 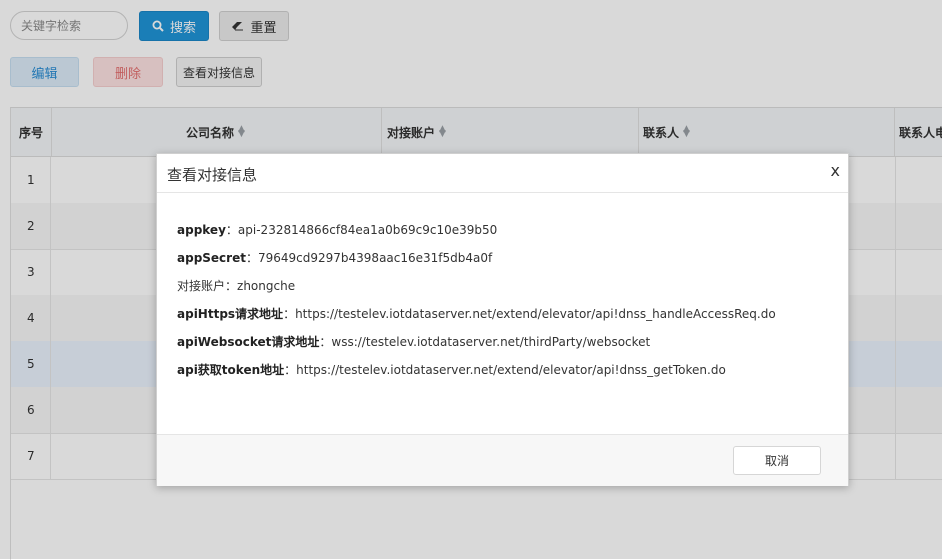 I want to click on cancel-button: 取消, so click(x=777, y=460).